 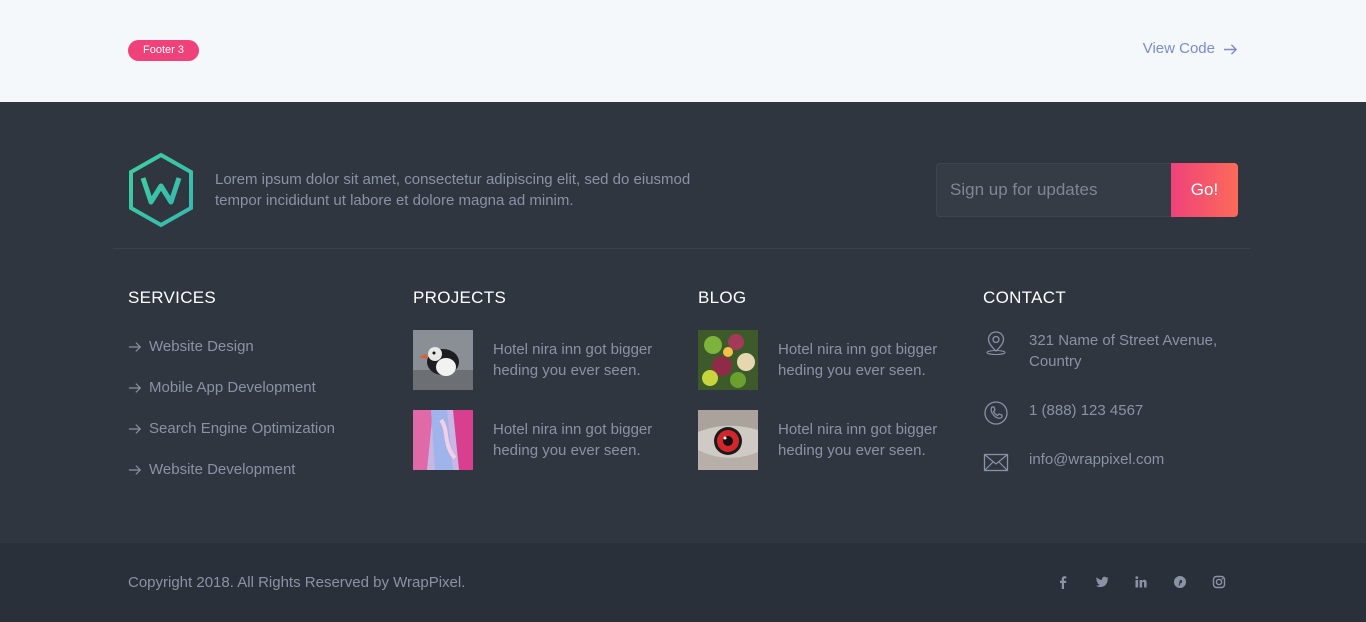 What do you see at coordinates (443, 440) in the screenshot?
I see `abstract-paint-thumbnail` at bounding box center [443, 440].